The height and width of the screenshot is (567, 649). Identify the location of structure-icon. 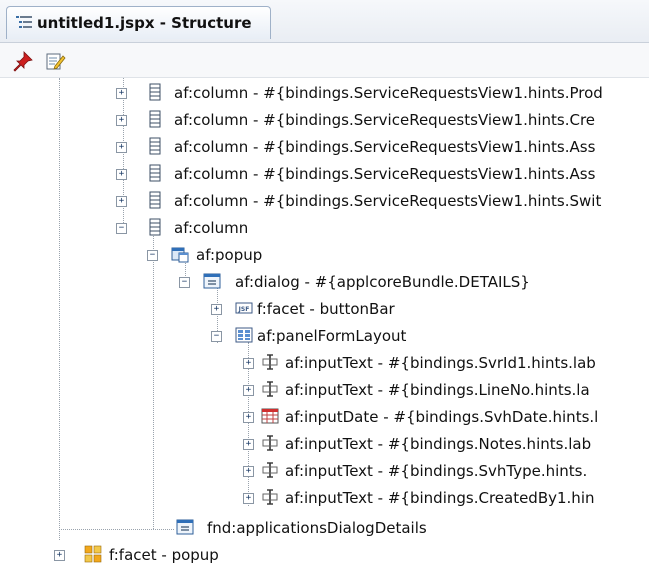
(24, 22).